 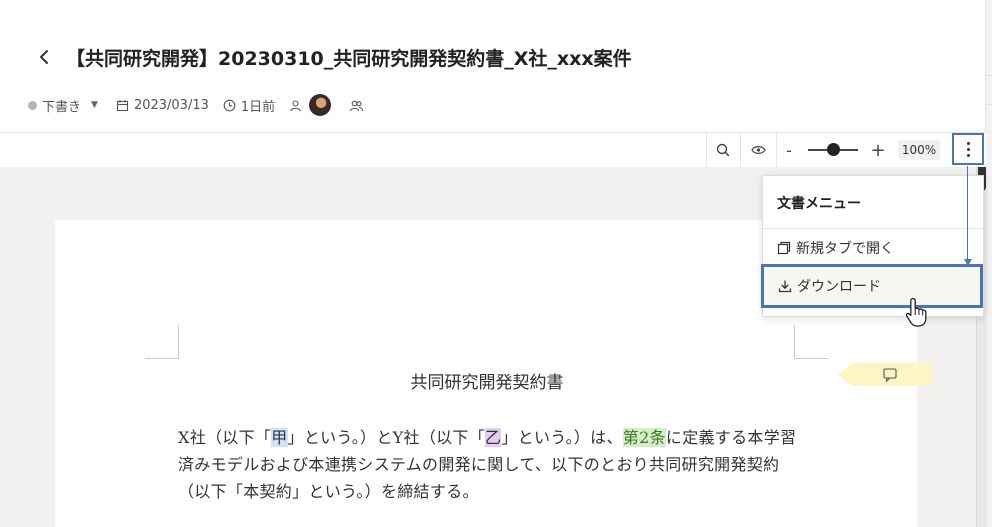 I want to click on chevron-left-icon, so click(x=44, y=57).